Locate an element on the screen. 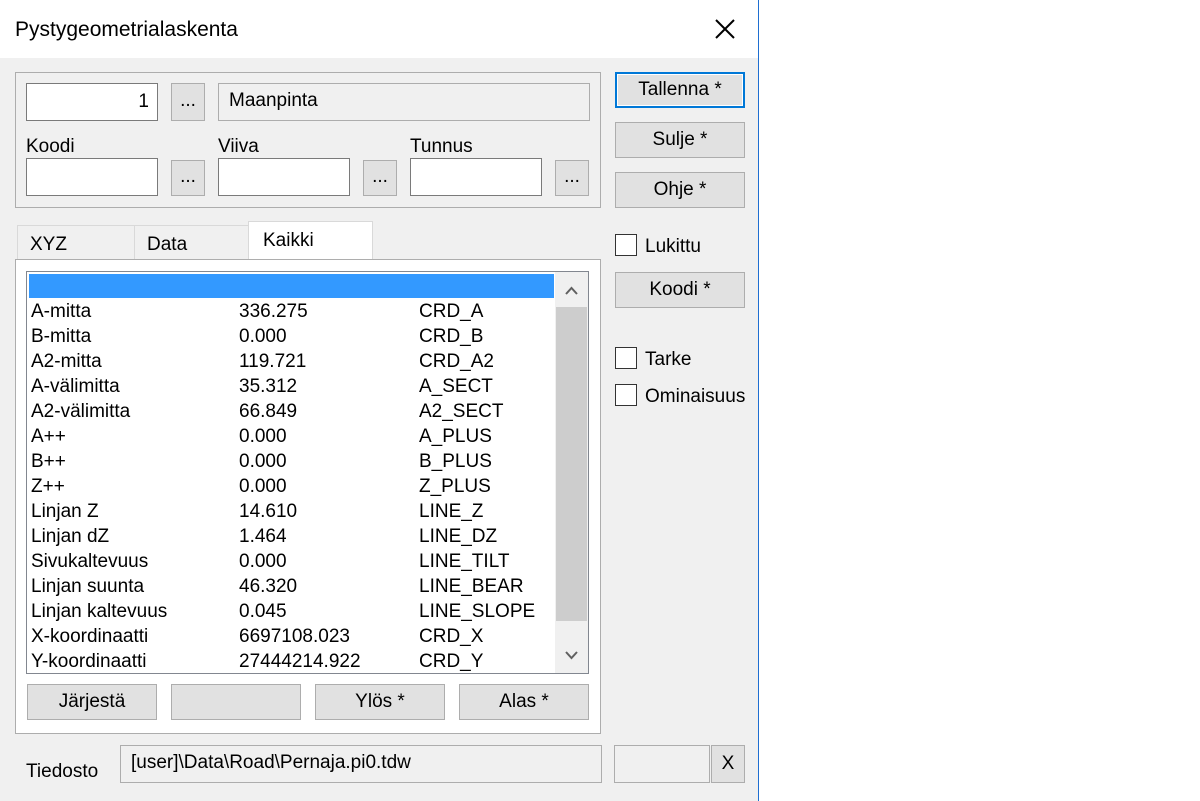  list-item-value: 35.312 is located at coordinates (268, 386).